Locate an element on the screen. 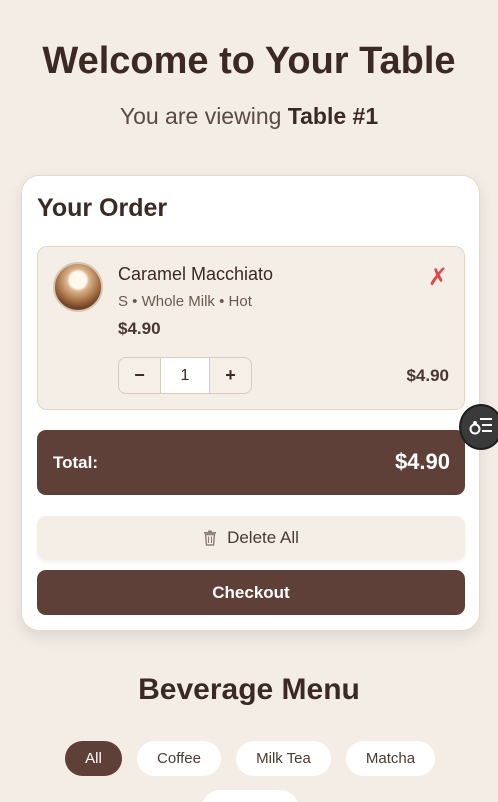 The height and width of the screenshot is (802, 498). item-name: Caramel Macchiato is located at coordinates (196, 274).